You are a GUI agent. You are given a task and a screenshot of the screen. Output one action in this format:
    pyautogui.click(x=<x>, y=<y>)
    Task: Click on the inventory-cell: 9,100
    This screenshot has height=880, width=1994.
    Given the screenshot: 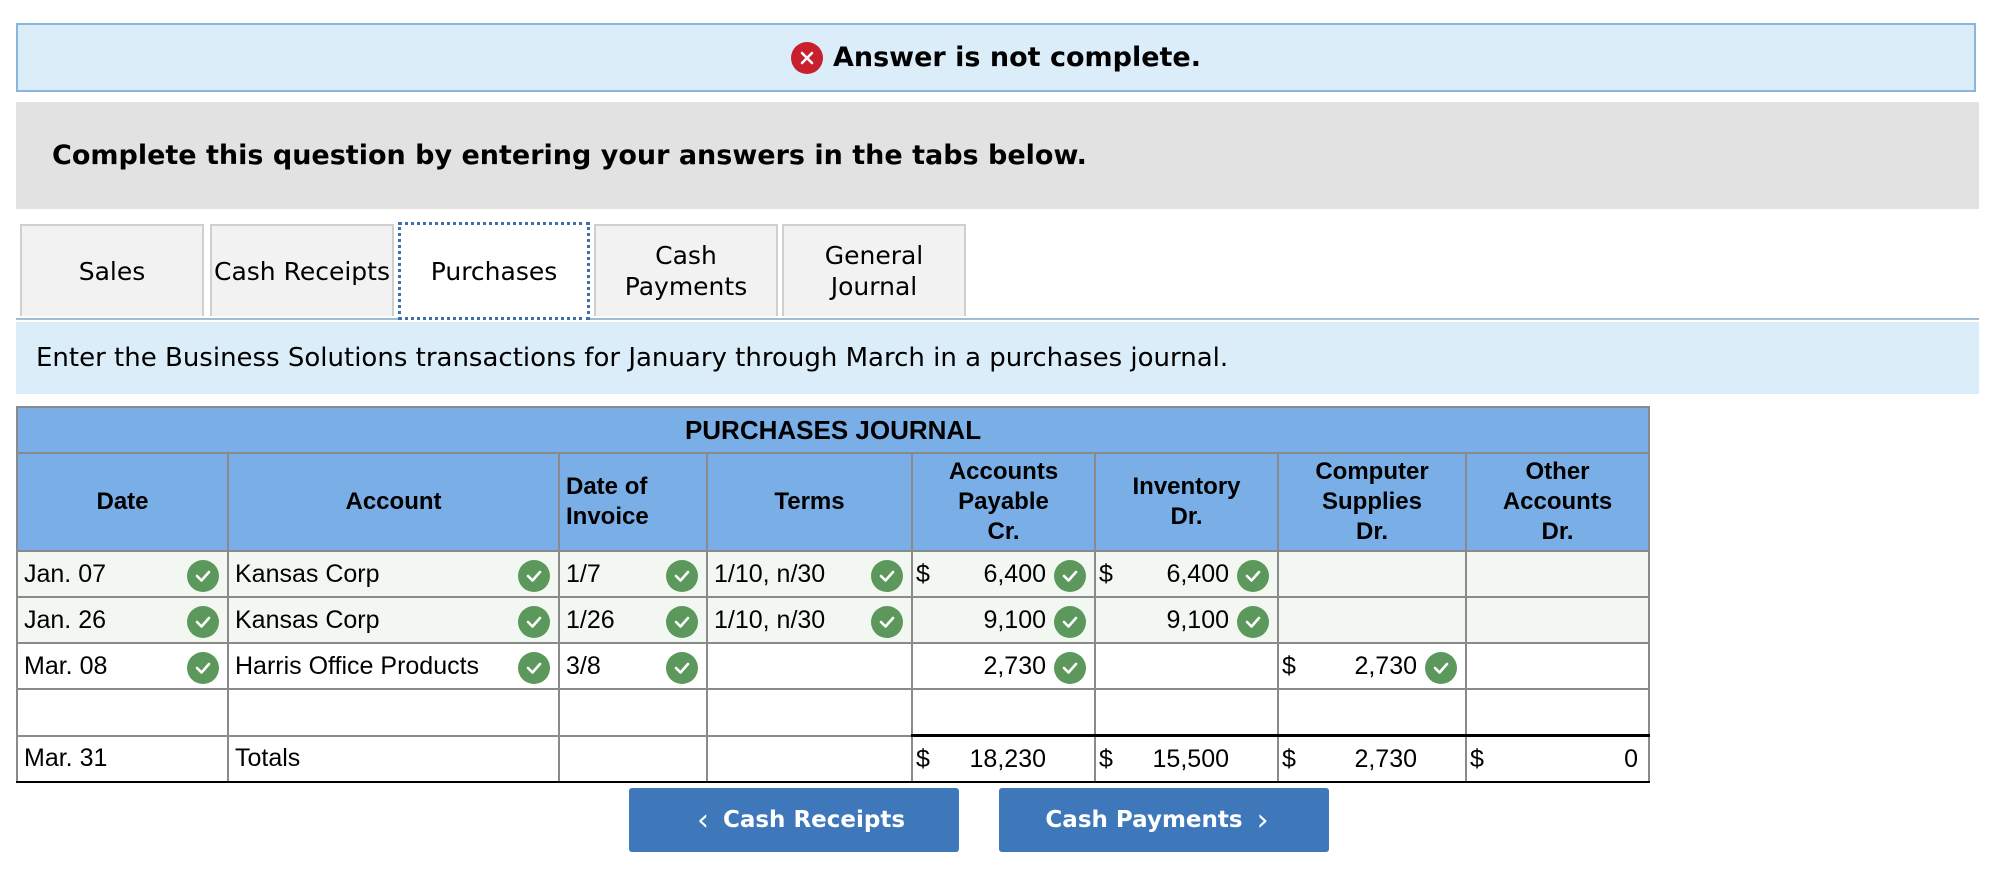 What is the action you would take?
    pyautogui.click(x=1186, y=620)
    